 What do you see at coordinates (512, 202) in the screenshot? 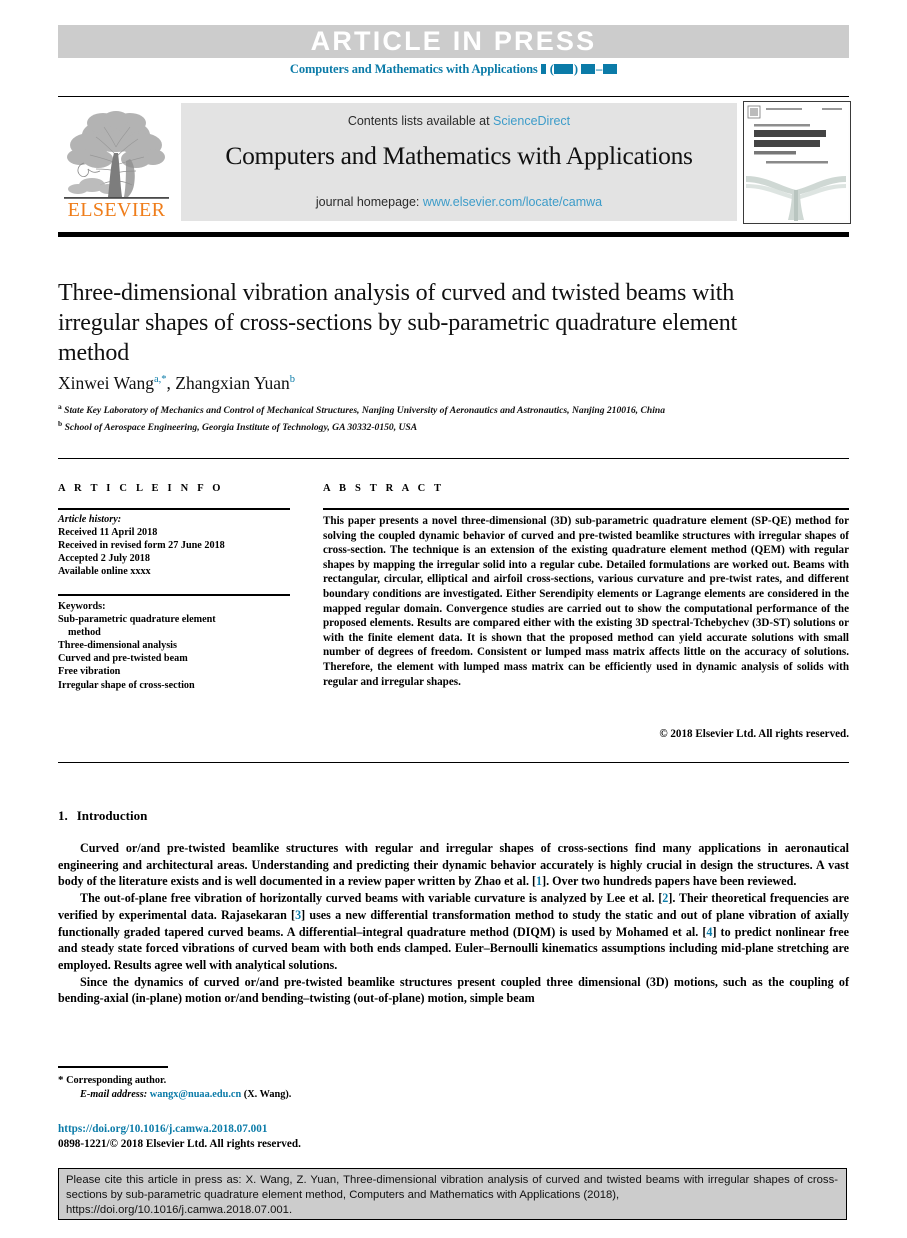
I see `journal-homepage-link: www.elsevier.com/locate/camwa` at bounding box center [512, 202].